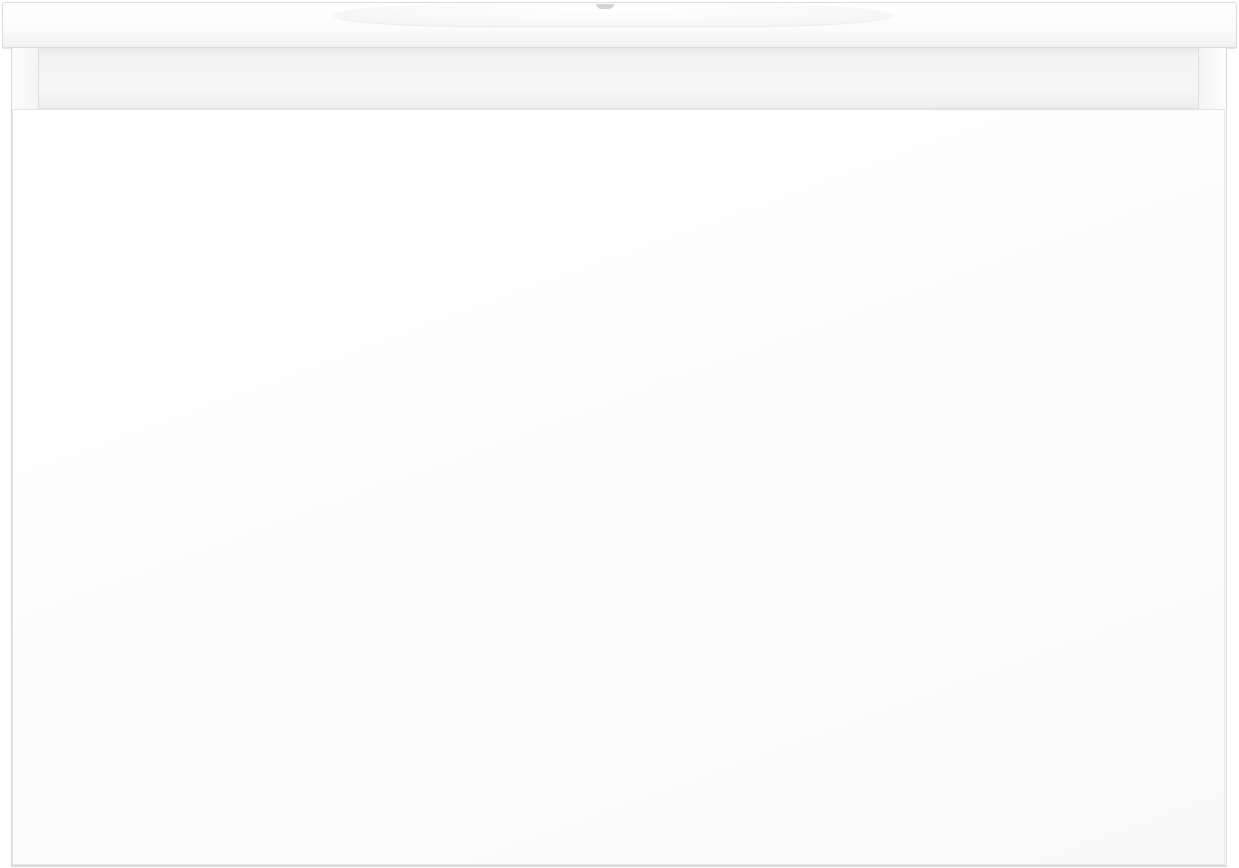 The height and width of the screenshot is (868, 1239). I want to click on handle-recess, so click(618, 78).